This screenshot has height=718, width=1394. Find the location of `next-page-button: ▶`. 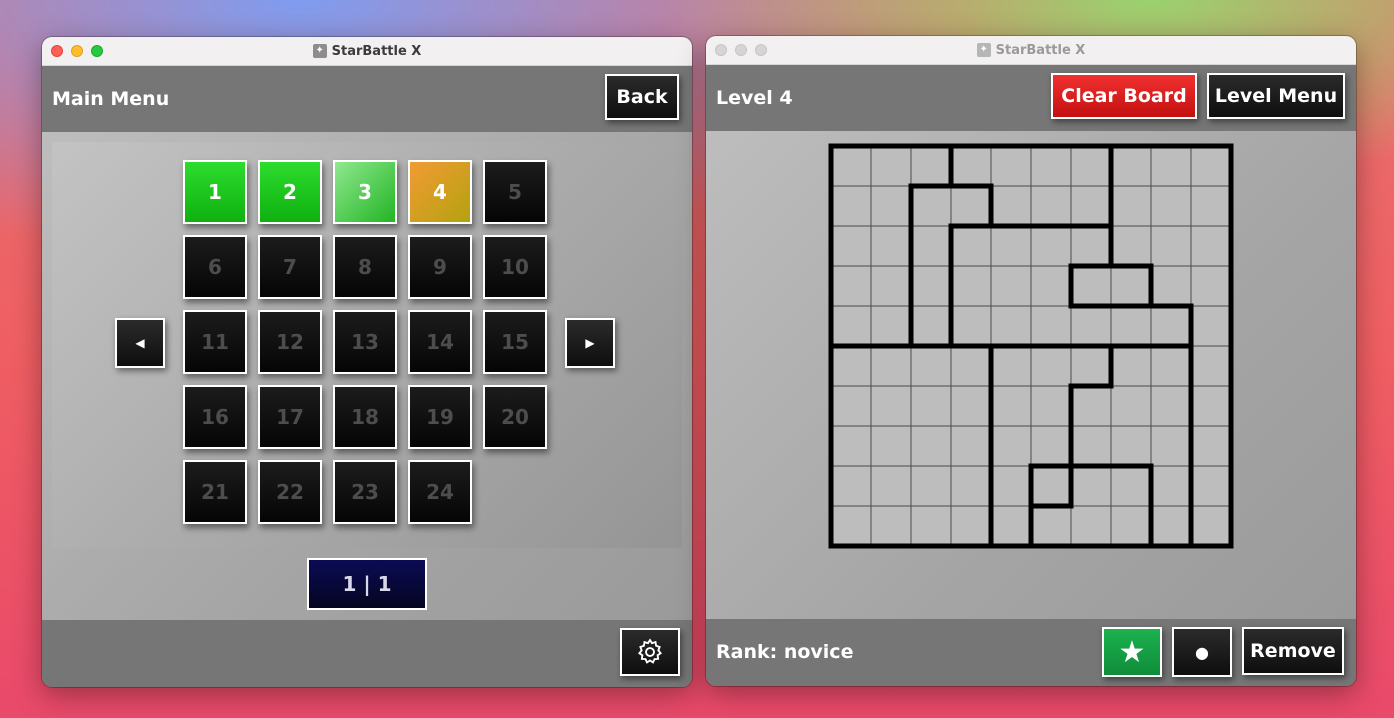

next-page-button: ▶ is located at coordinates (590, 343).